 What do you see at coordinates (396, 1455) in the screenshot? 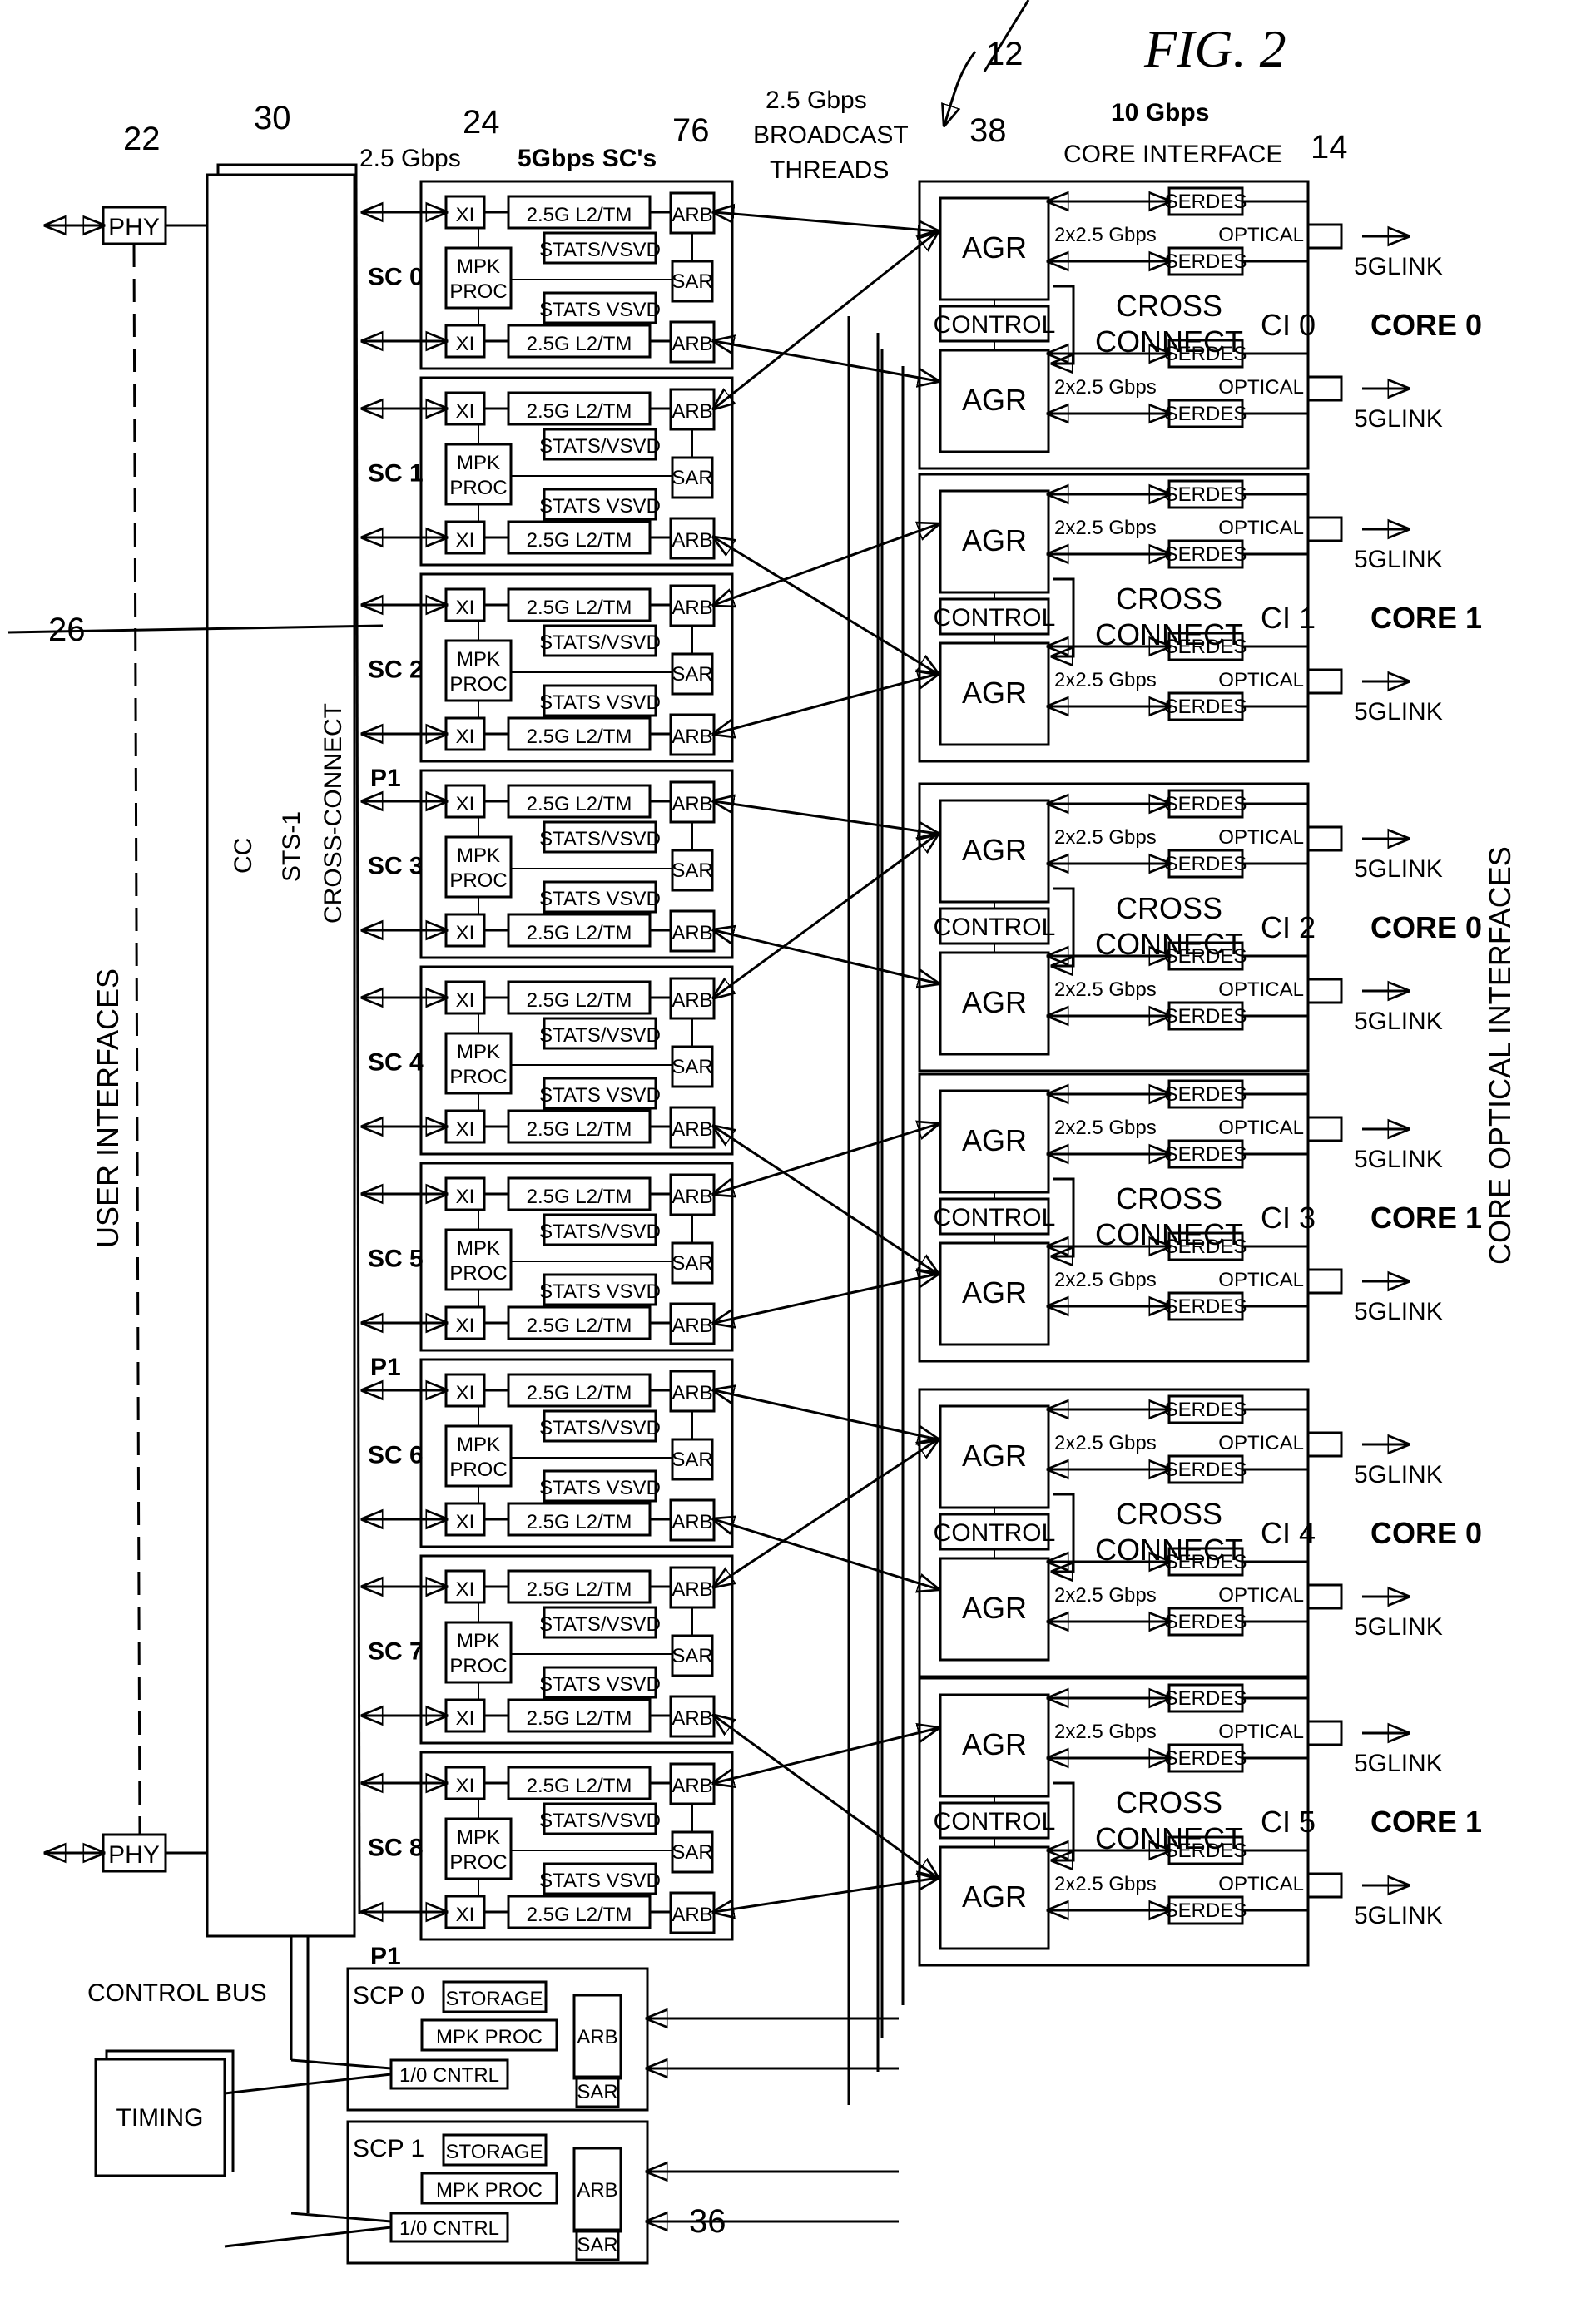
I see `sc-card-label: SC 6` at bounding box center [396, 1455].